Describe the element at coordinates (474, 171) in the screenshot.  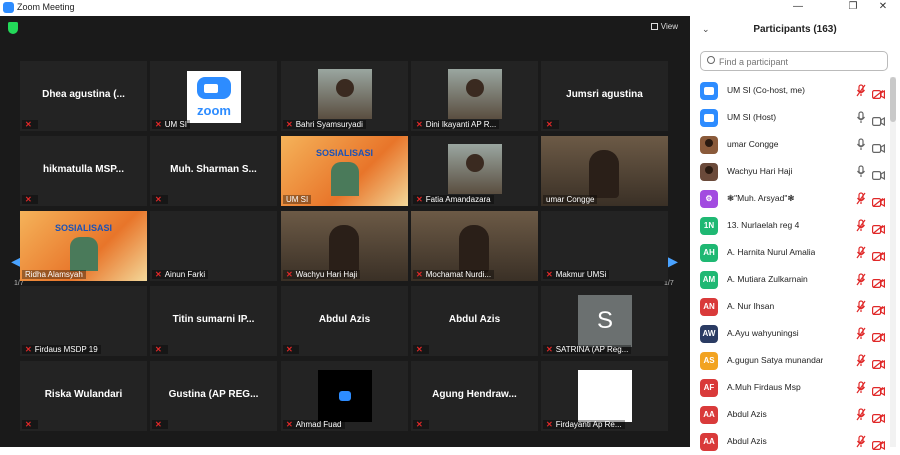
I see `video-tile: ✕ Fatia Amandazara` at that location.